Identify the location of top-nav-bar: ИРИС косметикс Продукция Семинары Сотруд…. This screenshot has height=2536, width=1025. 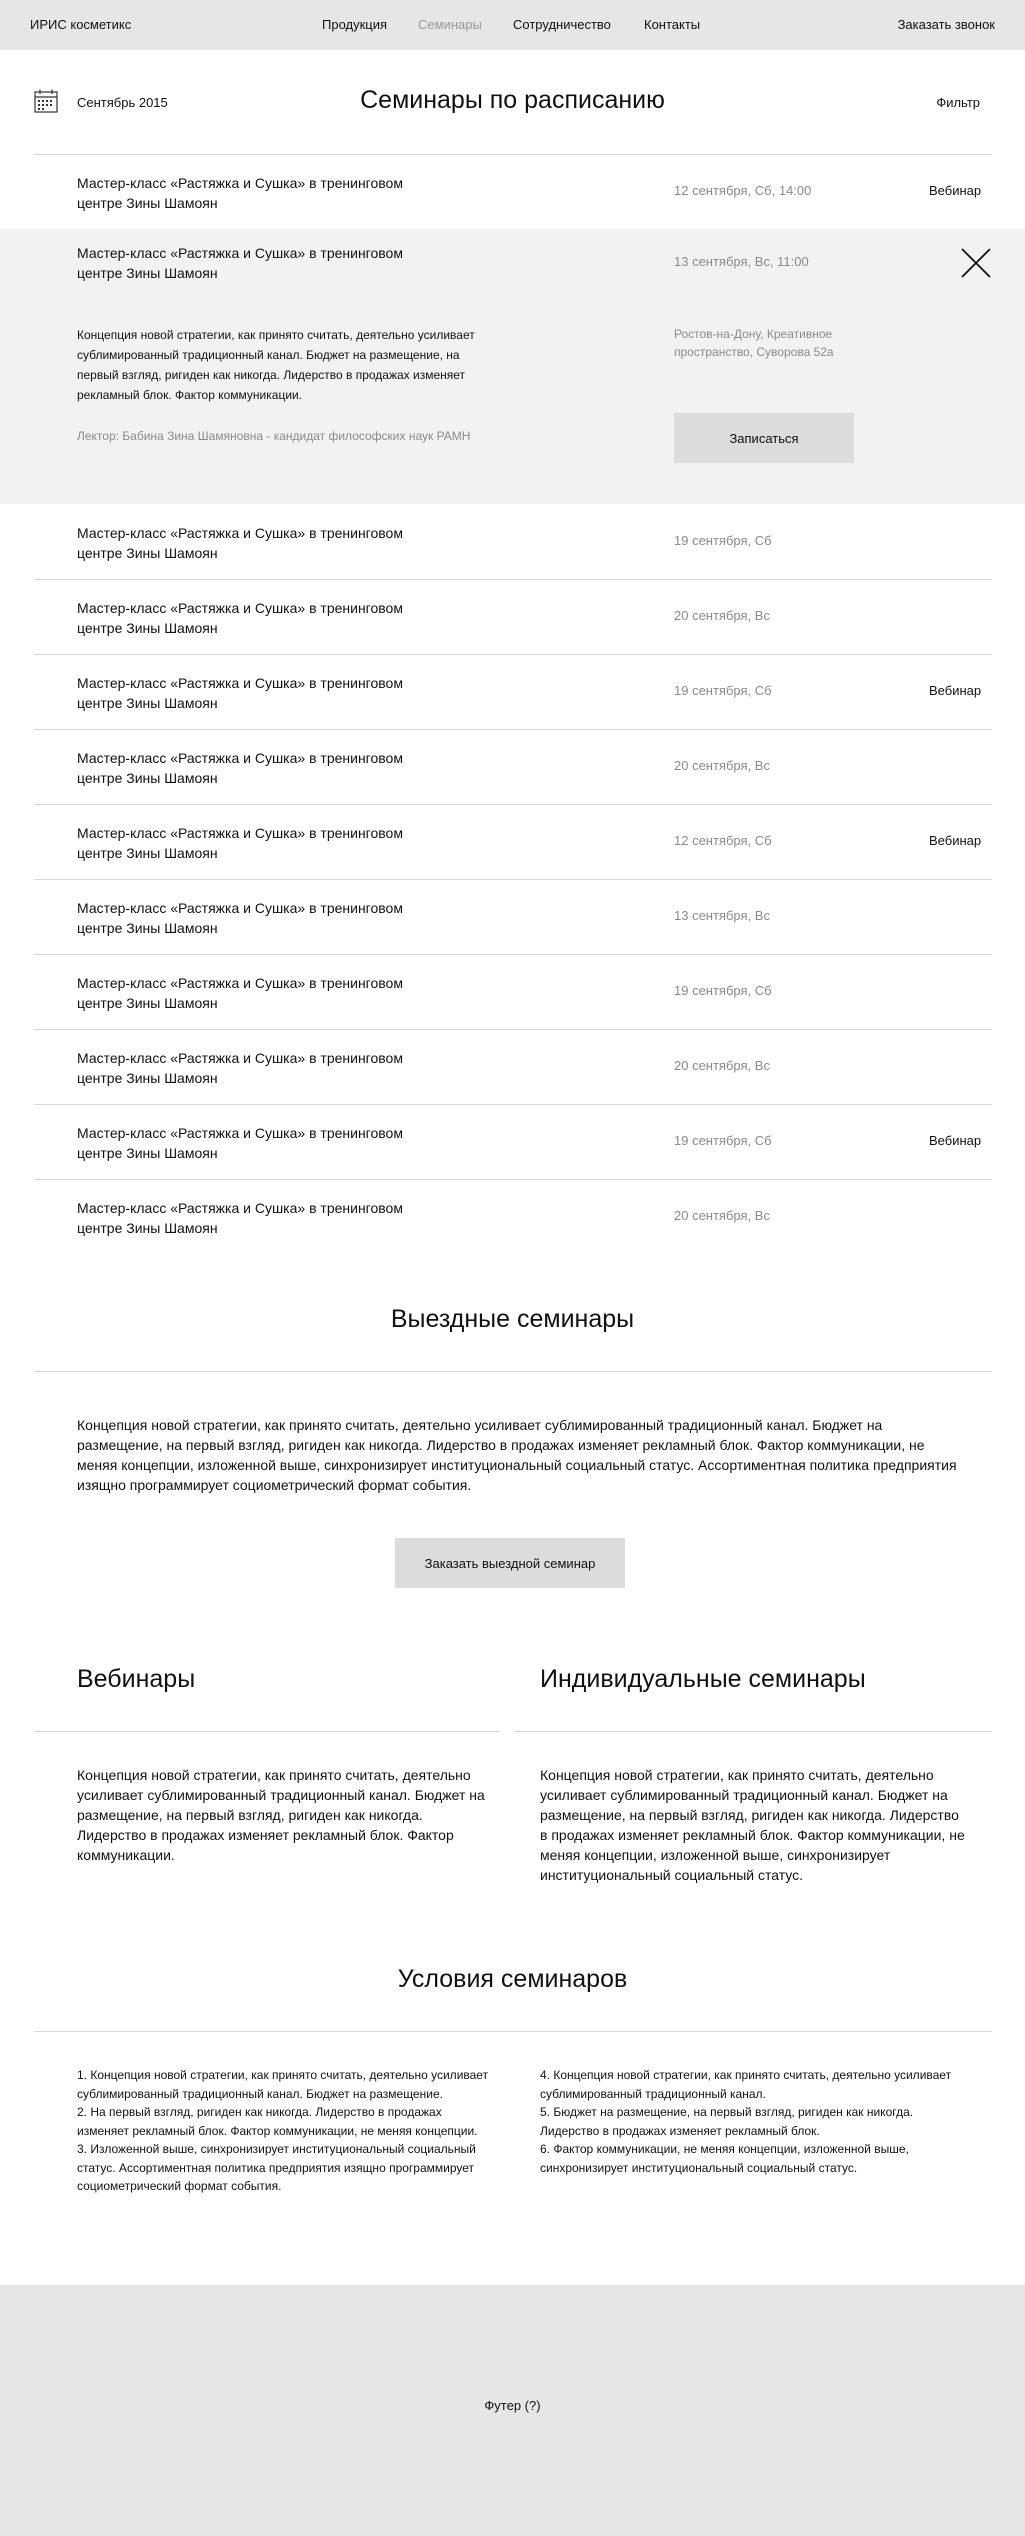
(512, 25).